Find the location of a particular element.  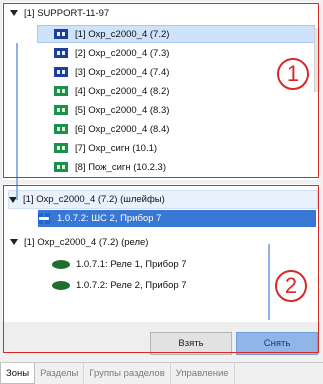

callout-number-2: 2 is located at coordinates (291, 286).